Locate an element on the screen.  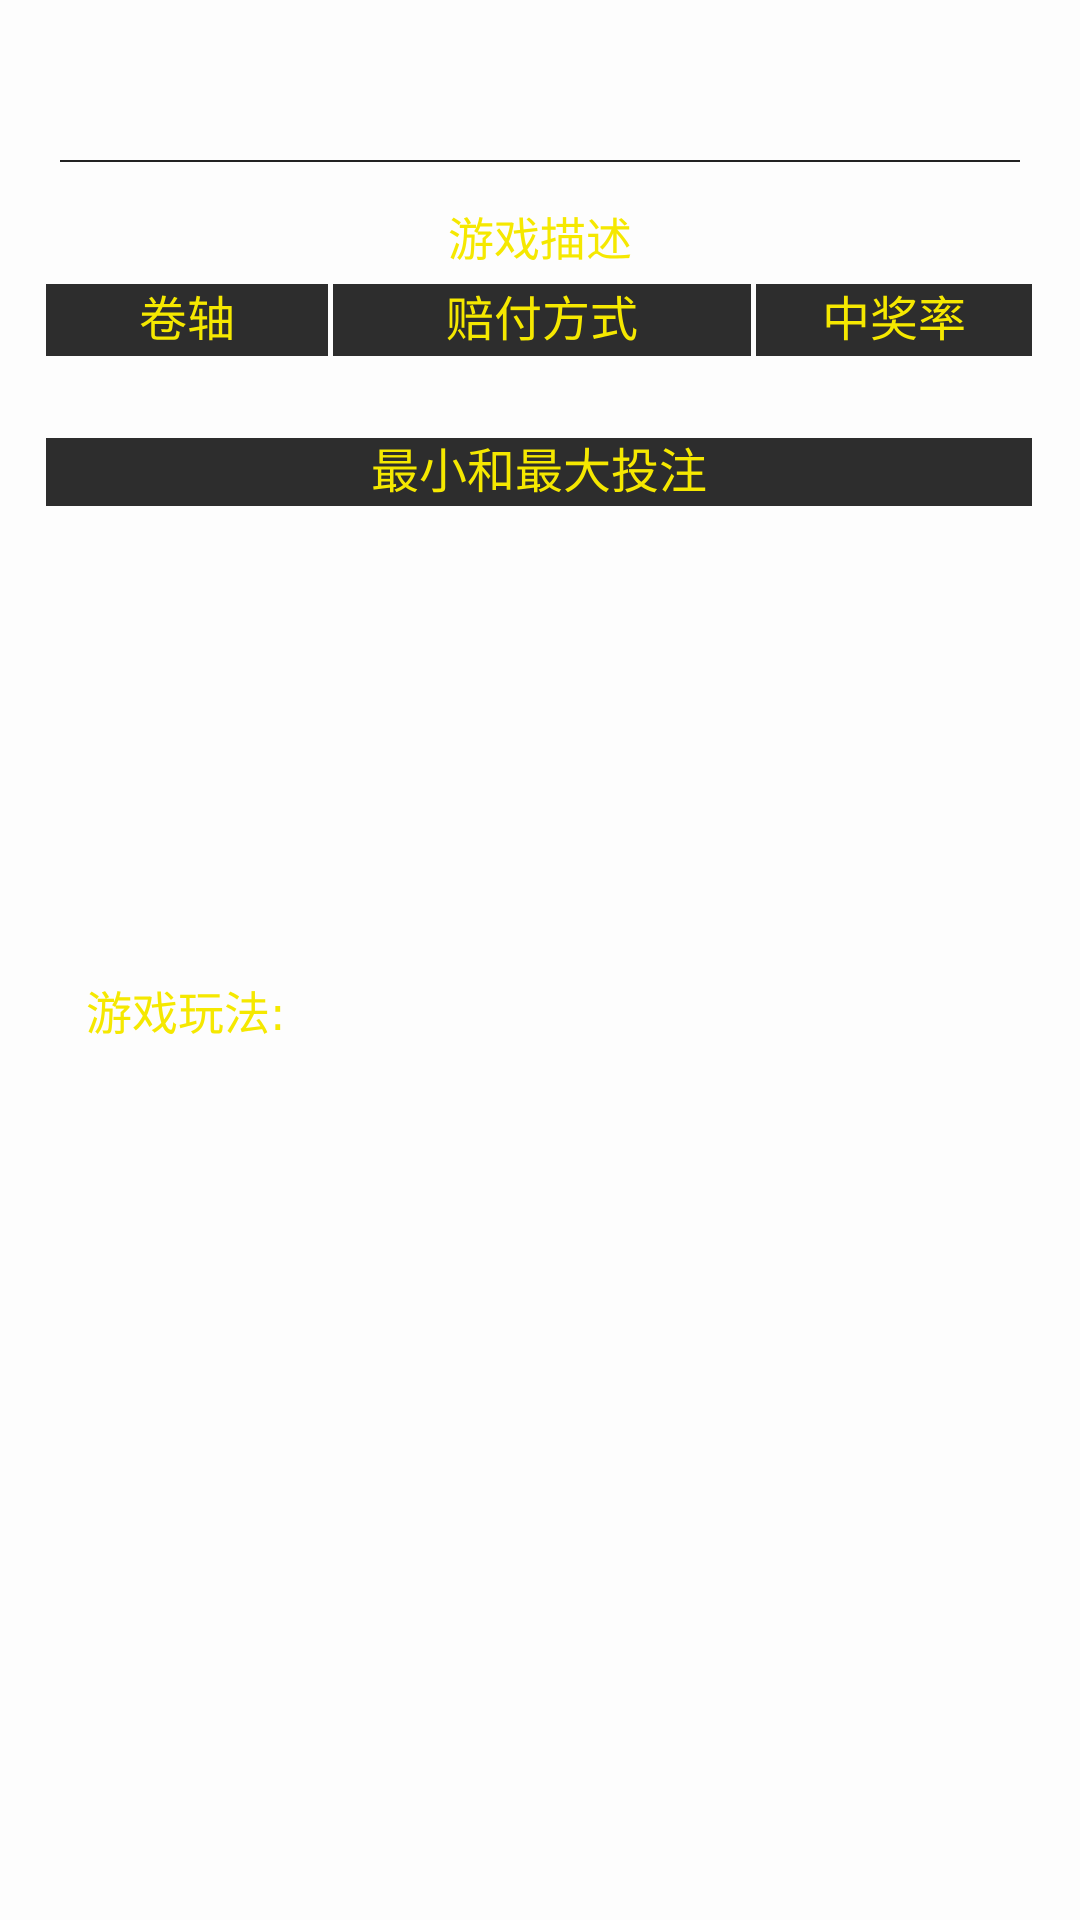
how-to-play-heading: 游戏玩法: is located at coordinates (186, 1014).